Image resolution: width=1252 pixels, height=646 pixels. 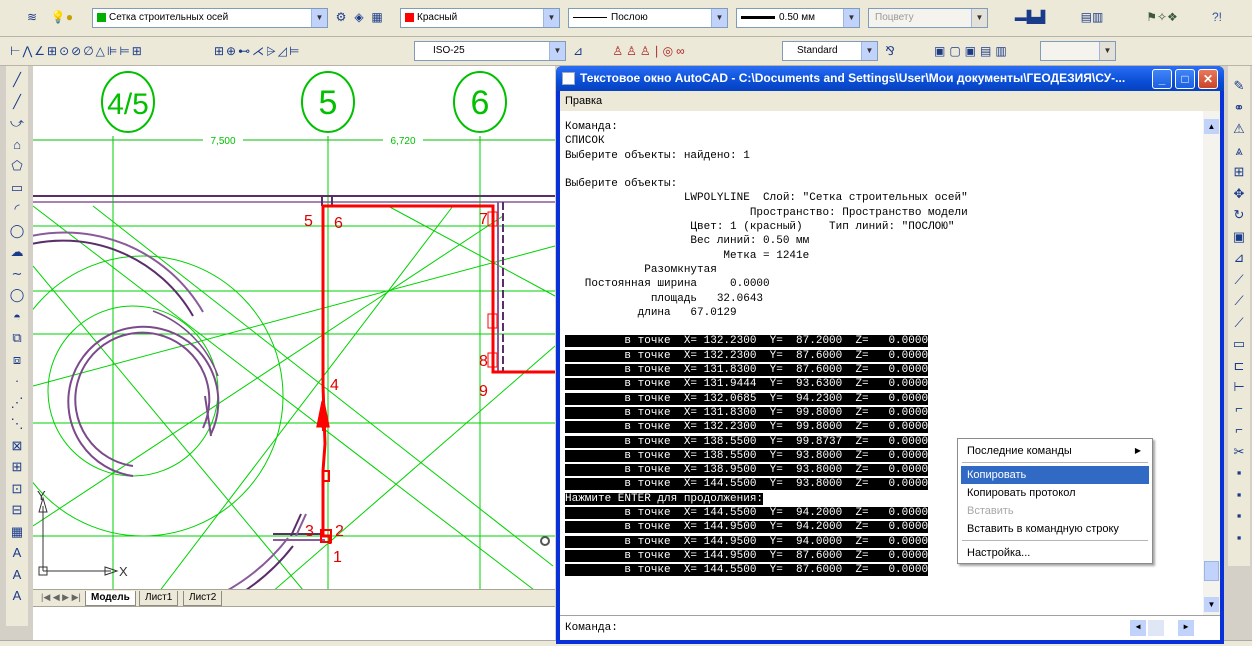 I want to click on axis-dimension-line, so click(x=294, y=140).